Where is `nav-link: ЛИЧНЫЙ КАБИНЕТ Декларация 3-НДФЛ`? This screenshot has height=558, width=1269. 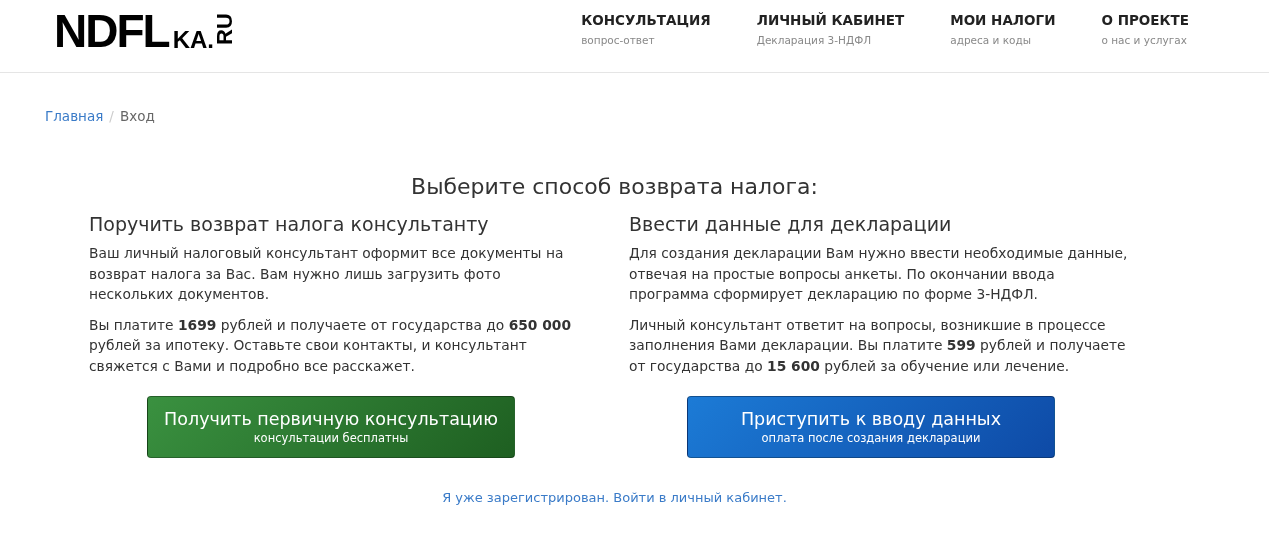
nav-link: ЛИЧНЫЙ КАБИНЕТ Декларация 3-НДФЛ is located at coordinates (830, 23).